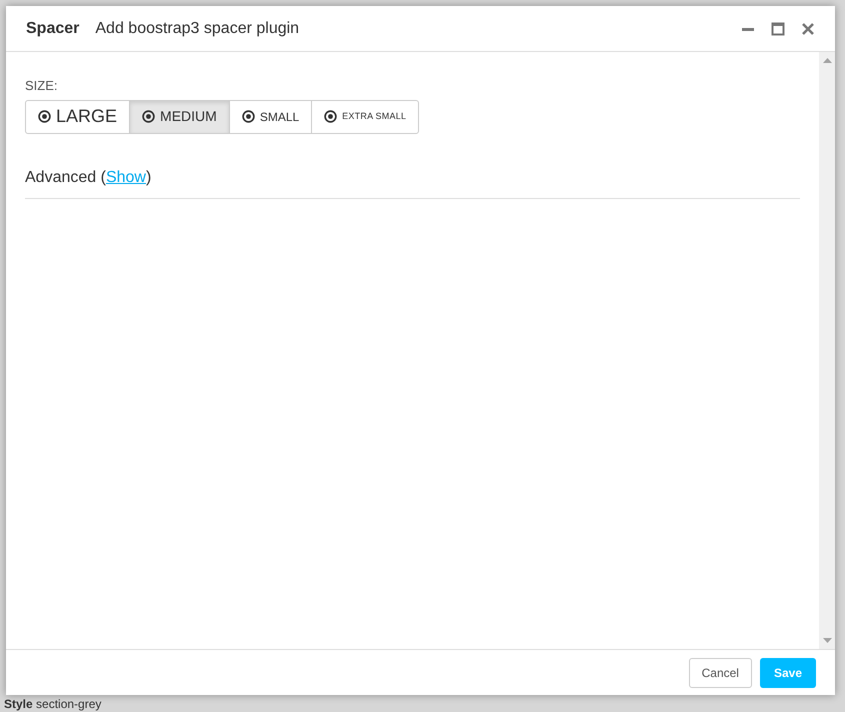 The image size is (845, 712). What do you see at coordinates (720, 673) in the screenshot?
I see `cancel-button: Cancel` at bounding box center [720, 673].